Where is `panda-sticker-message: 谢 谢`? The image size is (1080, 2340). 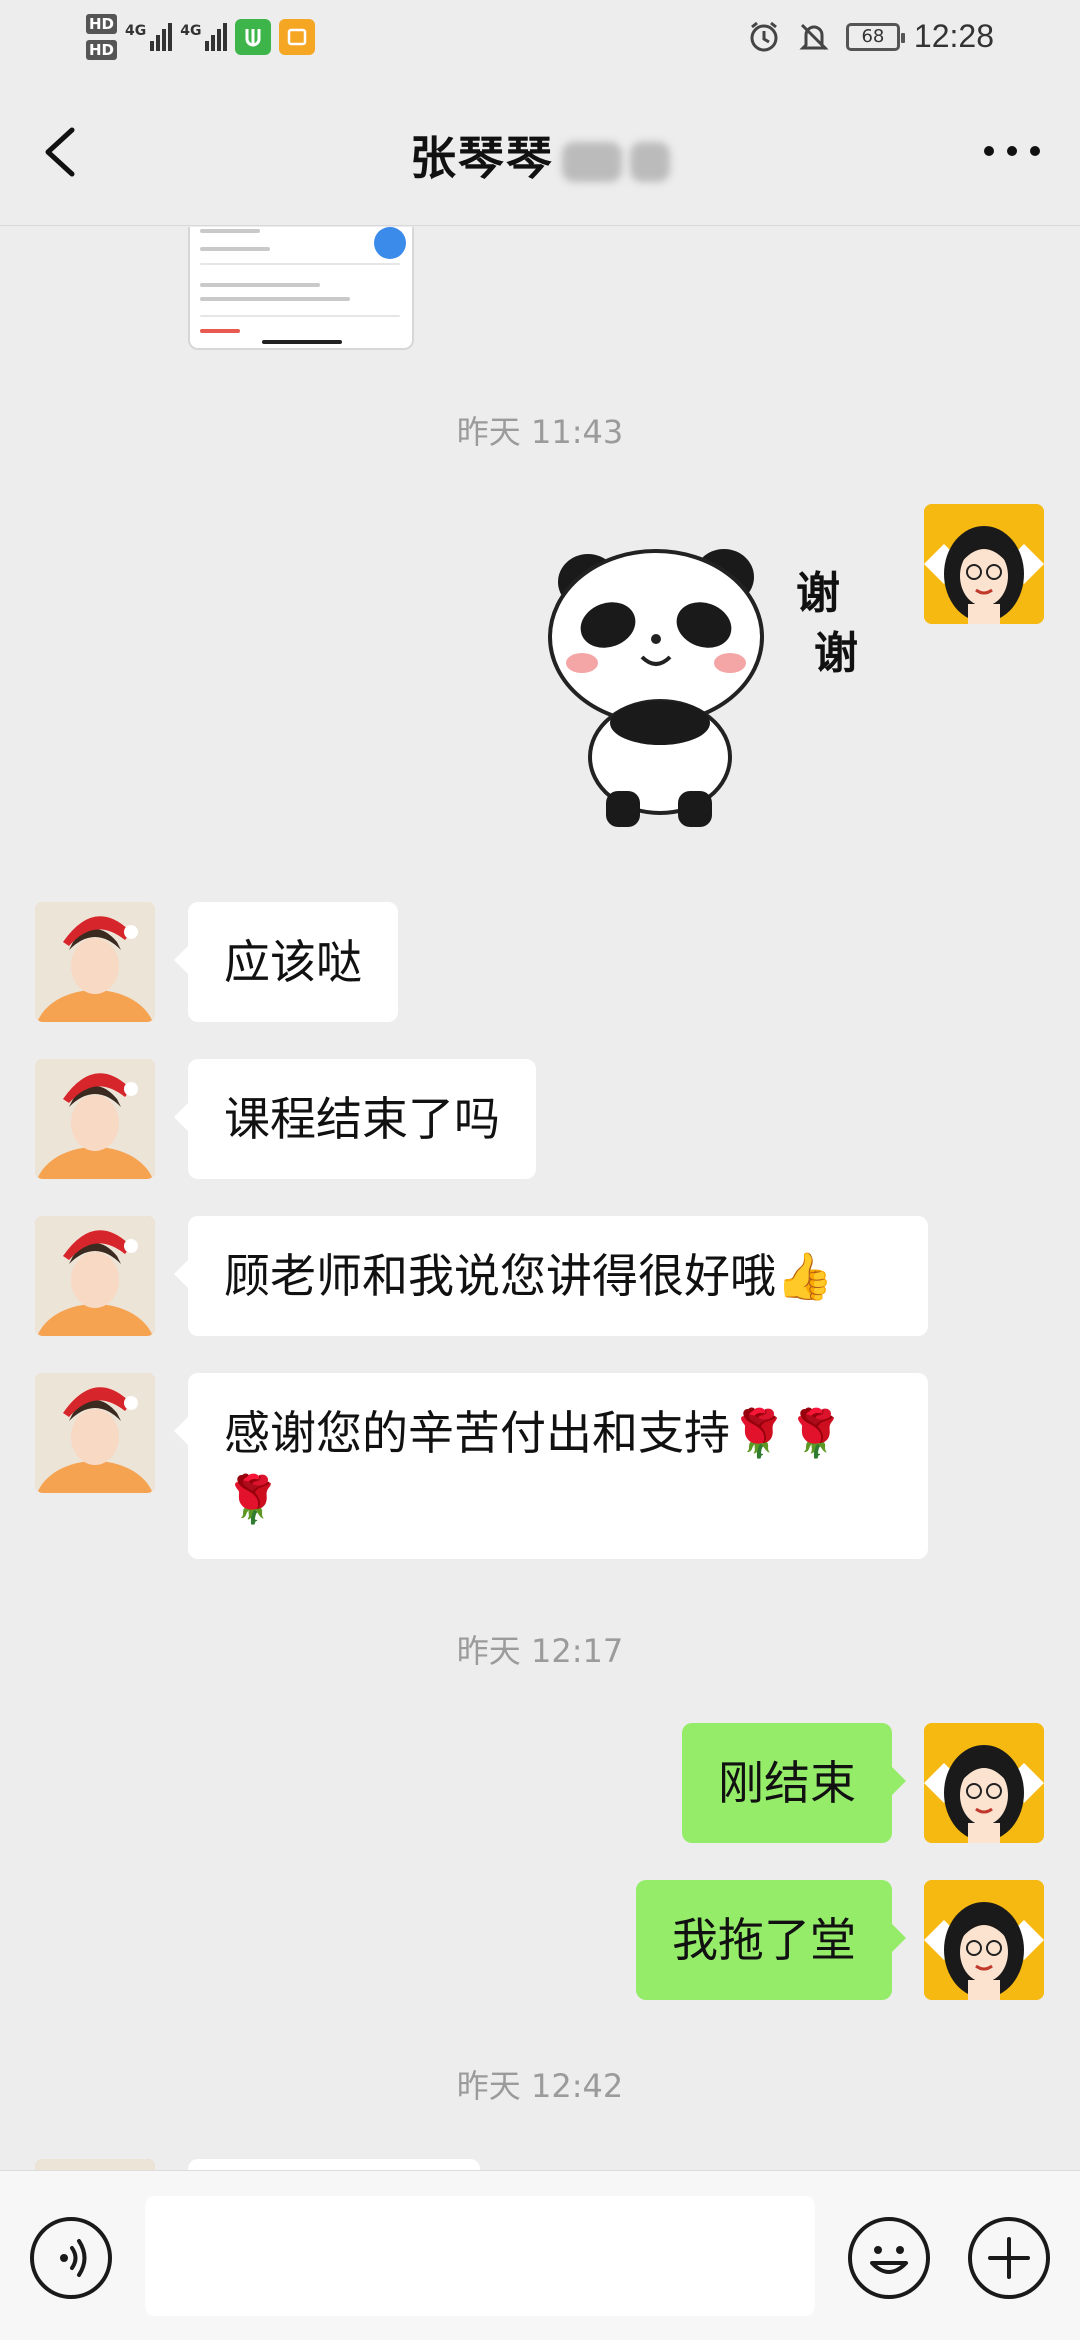
panda-sticker-message: 谢 谢 is located at coordinates (716, 682).